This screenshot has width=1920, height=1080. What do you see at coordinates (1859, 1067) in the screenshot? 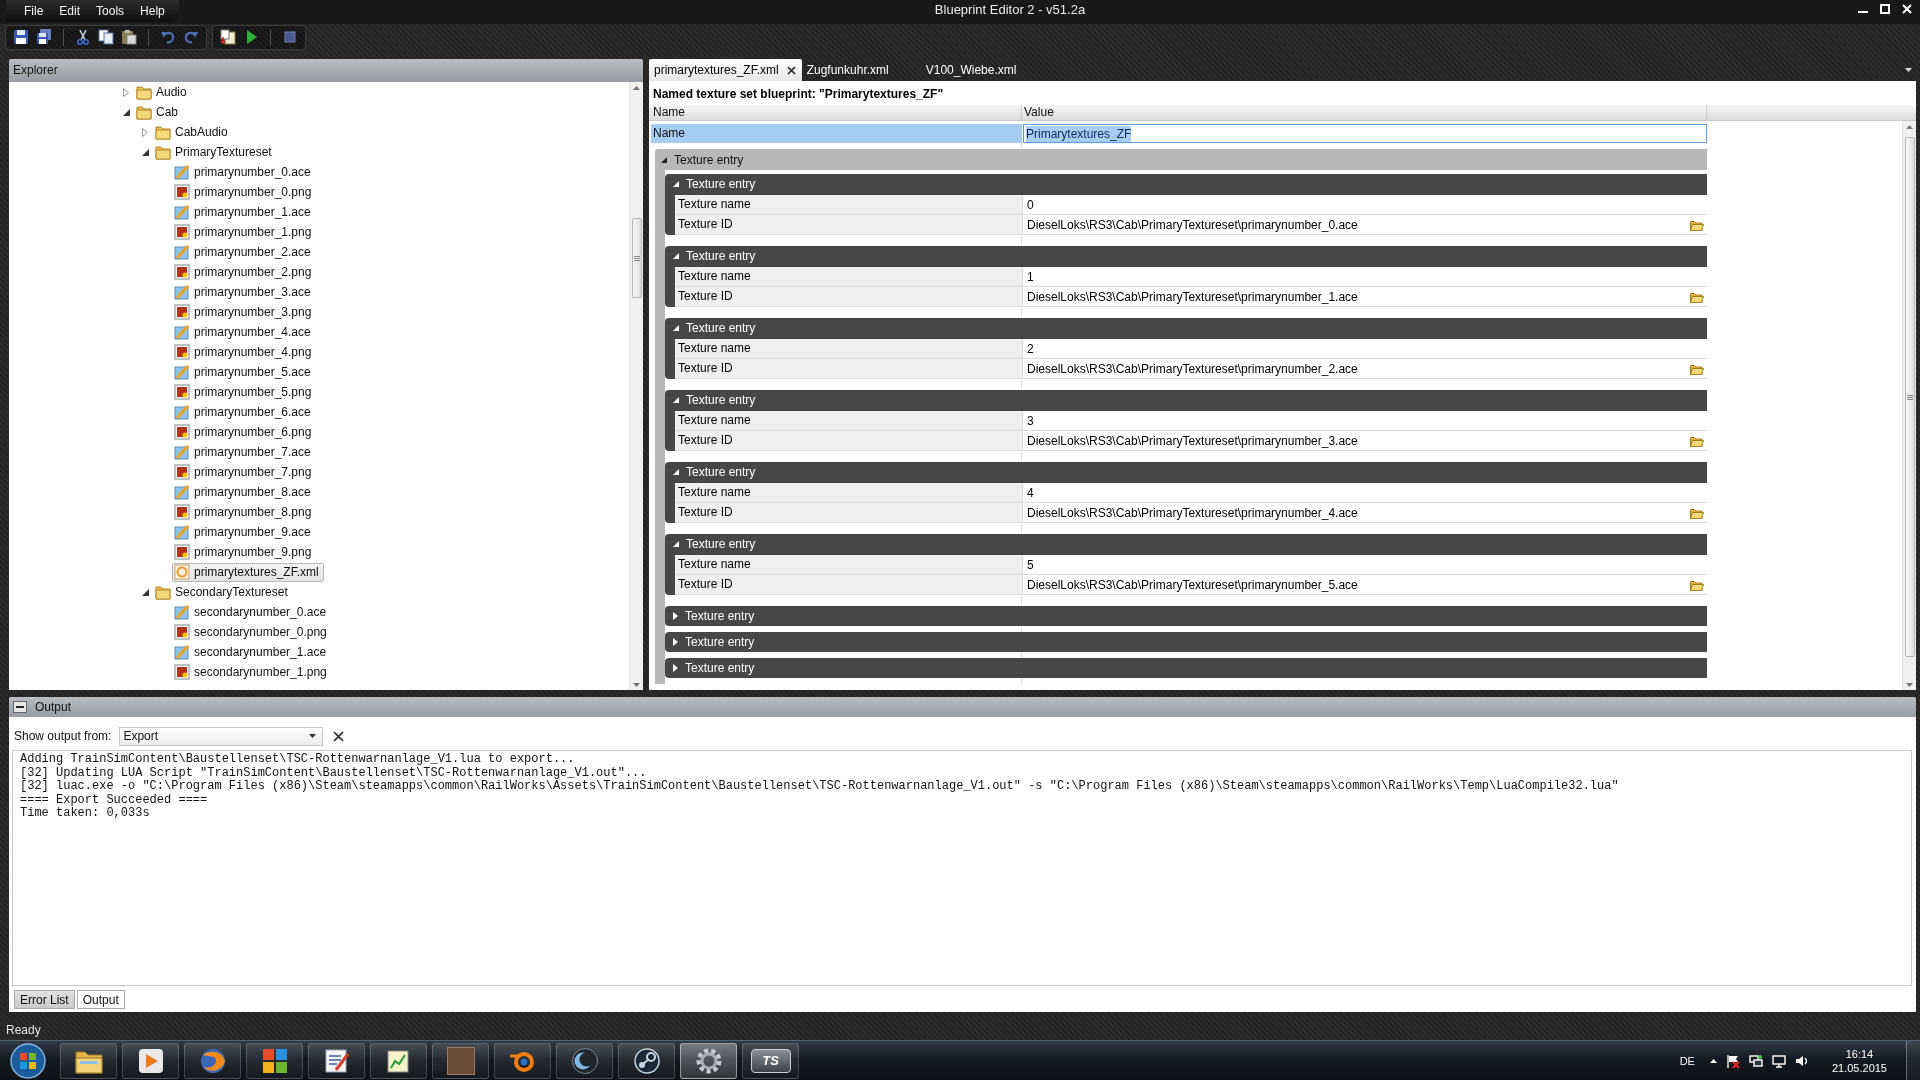
I see `clock-date: 21.05.2015` at bounding box center [1859, 1067].